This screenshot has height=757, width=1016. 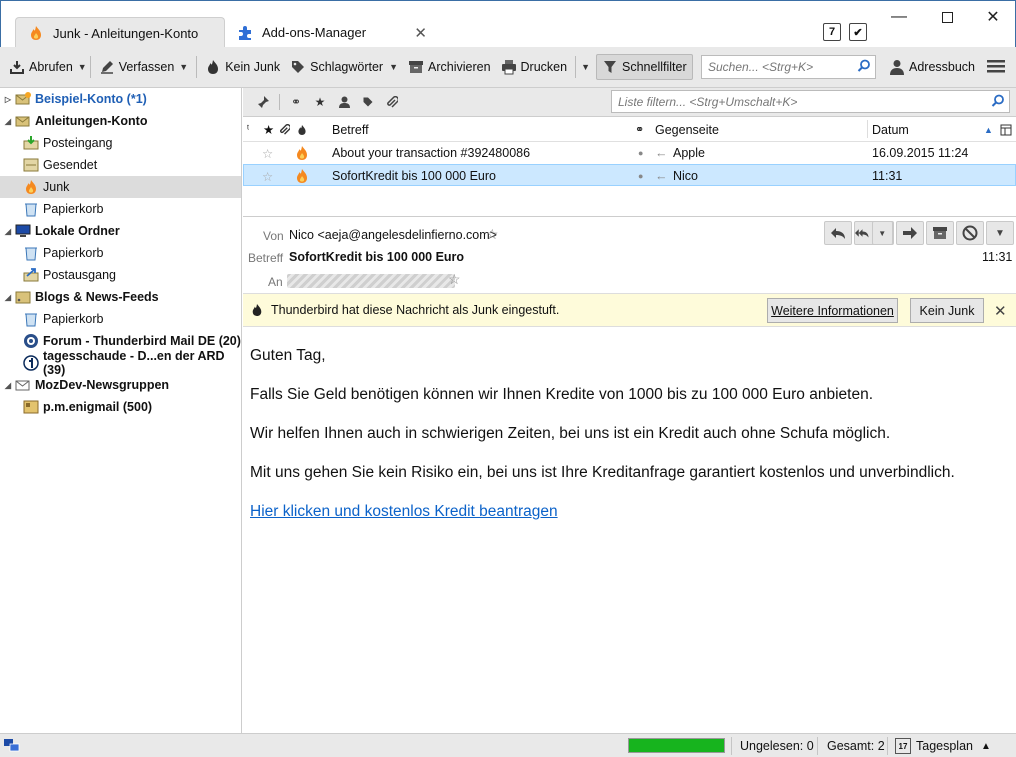 I want to click on calendar-icon: 7, so click(x=832, y=32).